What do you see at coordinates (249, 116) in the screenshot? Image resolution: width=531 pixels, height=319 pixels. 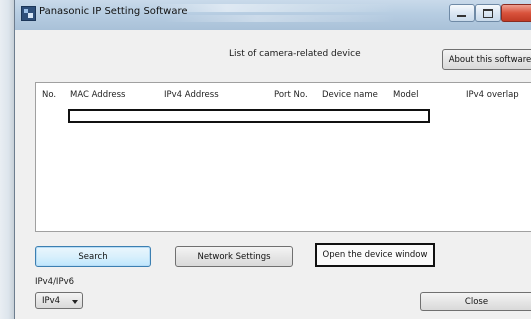 I see `list-row-highlight` at bounding box center [249, 116].